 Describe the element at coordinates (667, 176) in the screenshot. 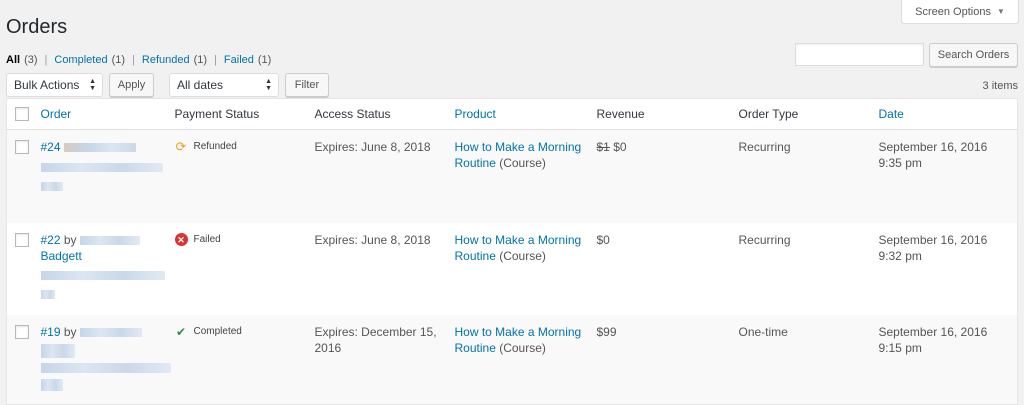

I see `revenue-cell: $1 $0` at that location.